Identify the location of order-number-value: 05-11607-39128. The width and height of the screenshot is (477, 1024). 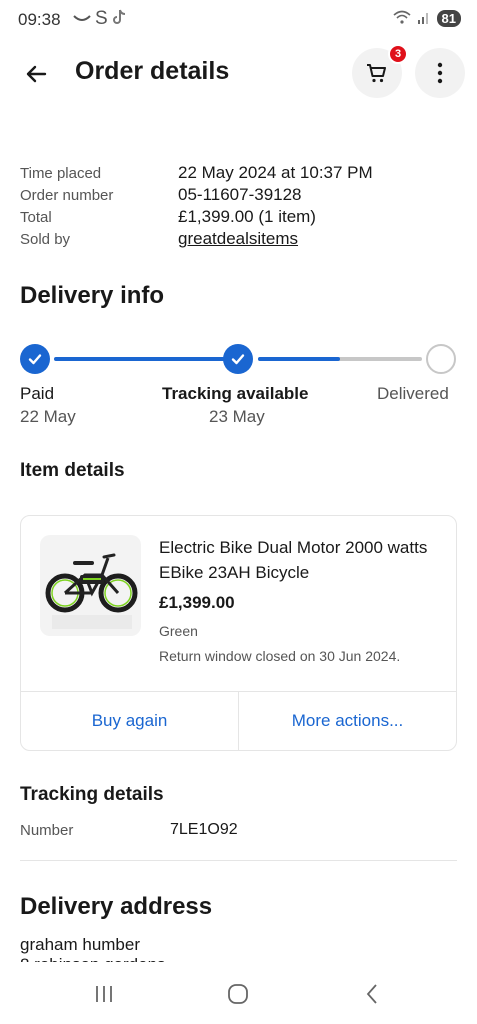
(240, 194).